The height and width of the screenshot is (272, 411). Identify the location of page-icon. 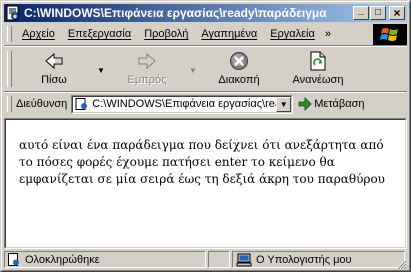
(81, 104).